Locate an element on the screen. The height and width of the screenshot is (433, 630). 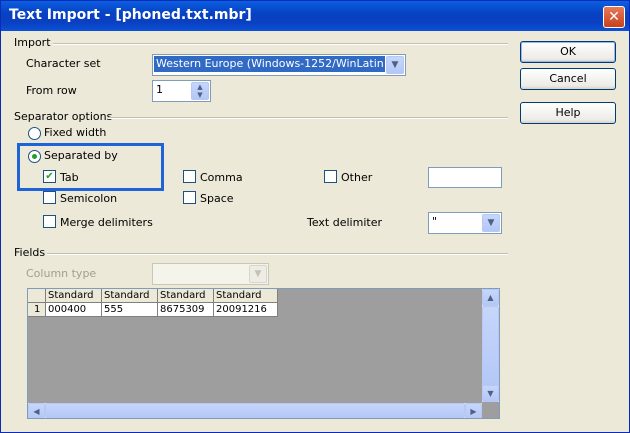
vertical-scroll-thumb is located at coordinates (490, 346).